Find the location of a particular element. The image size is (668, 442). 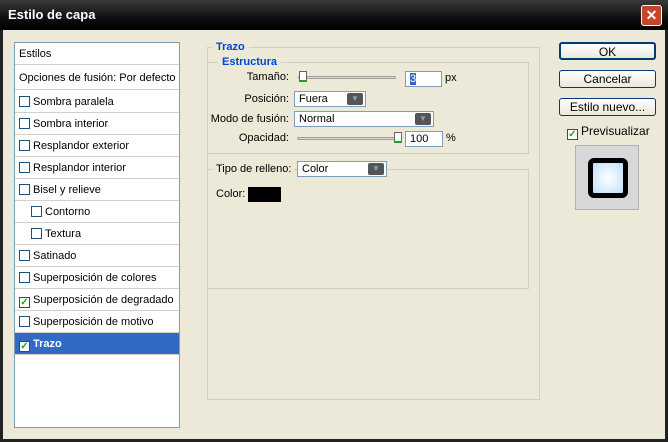

styles-header: Estilos is located at coordinates (97, 54).